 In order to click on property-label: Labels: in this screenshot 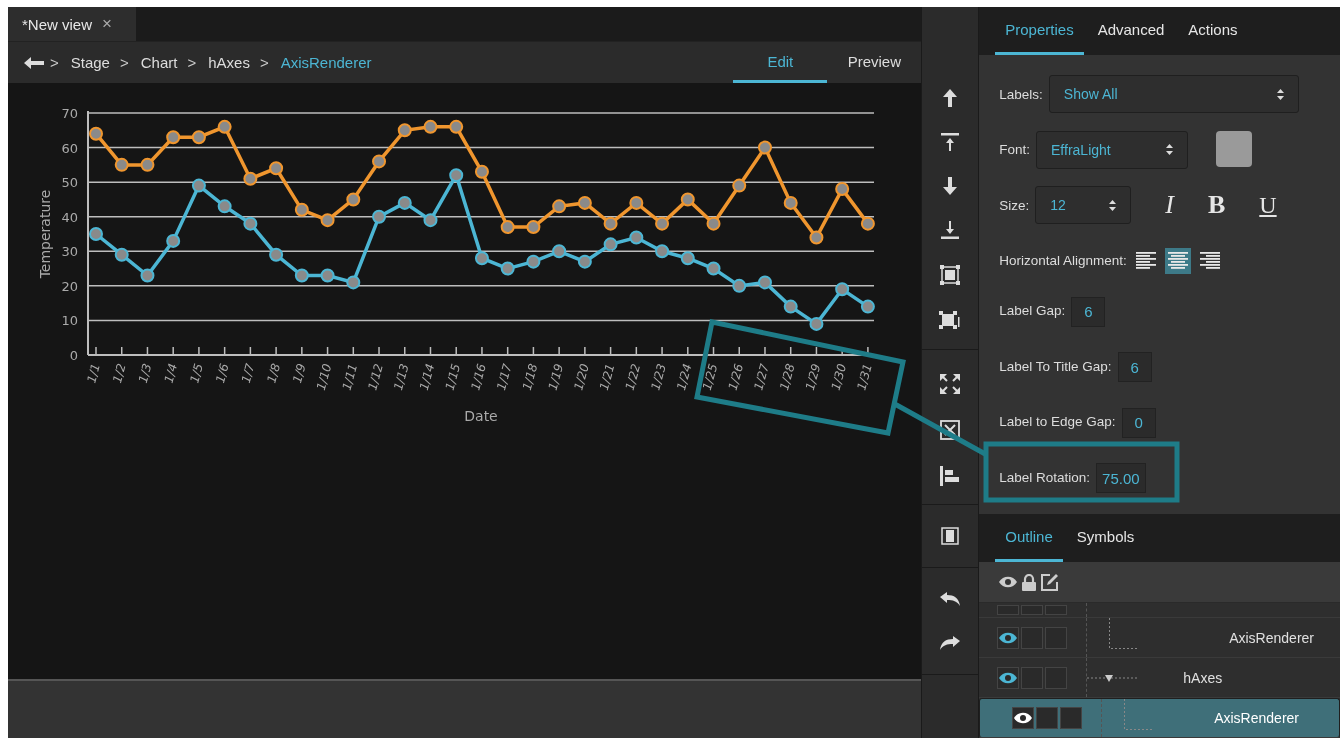, I will do `click(1021, 94)`.